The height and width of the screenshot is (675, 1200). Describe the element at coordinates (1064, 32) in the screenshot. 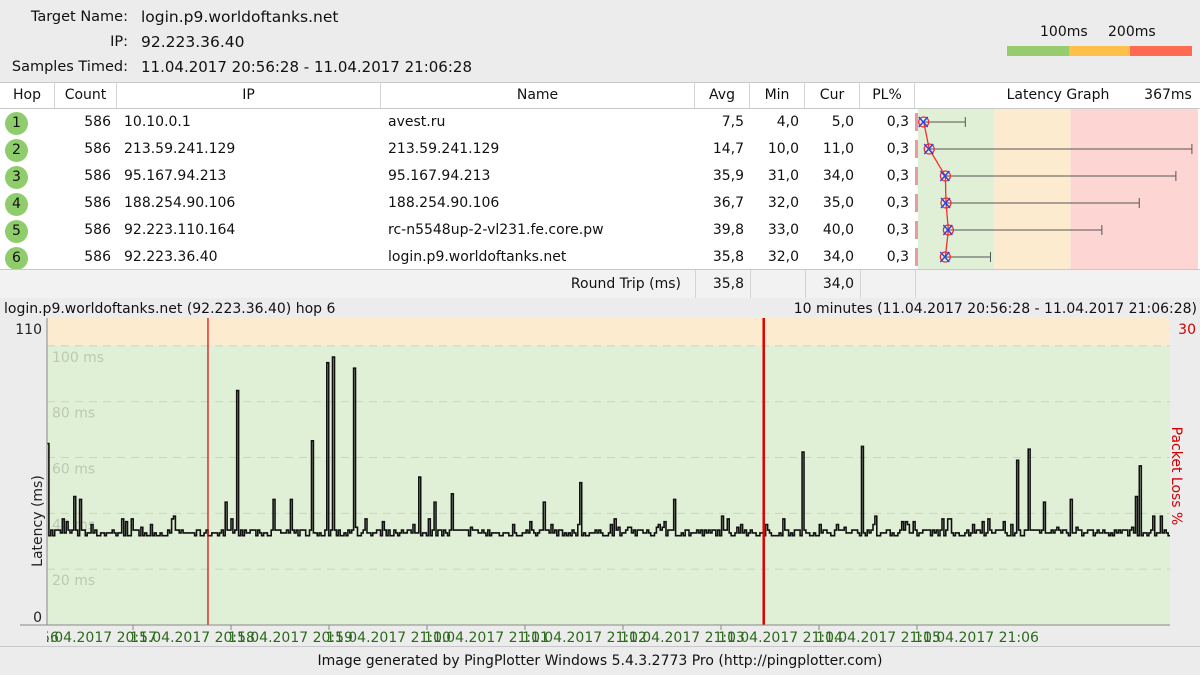

I see `legend-100ms: 100ms` at that location.